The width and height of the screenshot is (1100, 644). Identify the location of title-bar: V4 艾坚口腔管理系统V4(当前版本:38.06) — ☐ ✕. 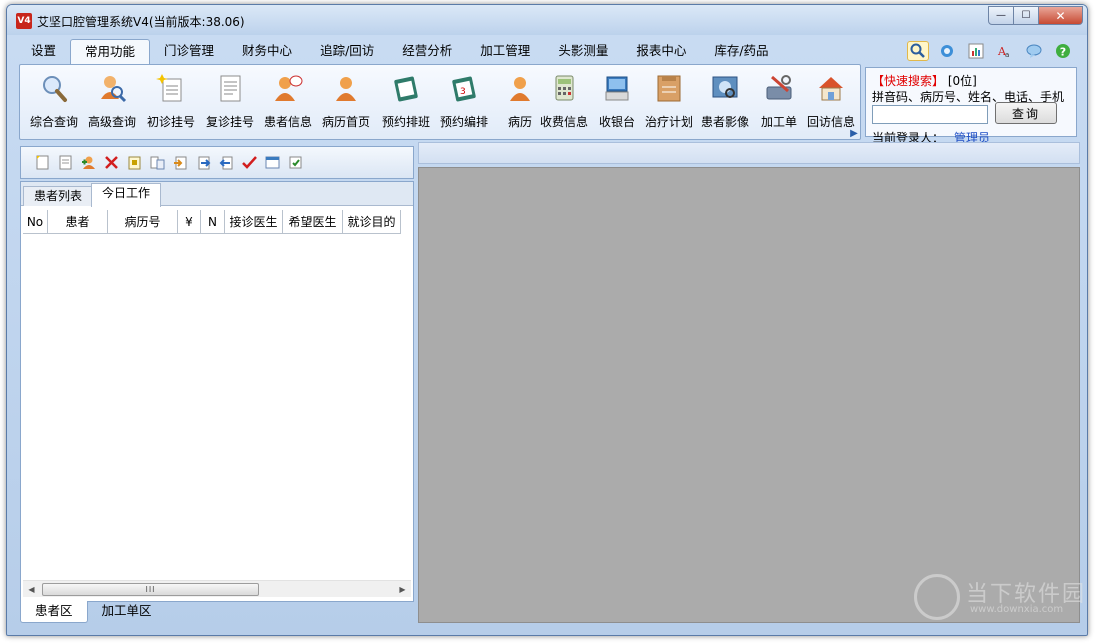
(547, 20).